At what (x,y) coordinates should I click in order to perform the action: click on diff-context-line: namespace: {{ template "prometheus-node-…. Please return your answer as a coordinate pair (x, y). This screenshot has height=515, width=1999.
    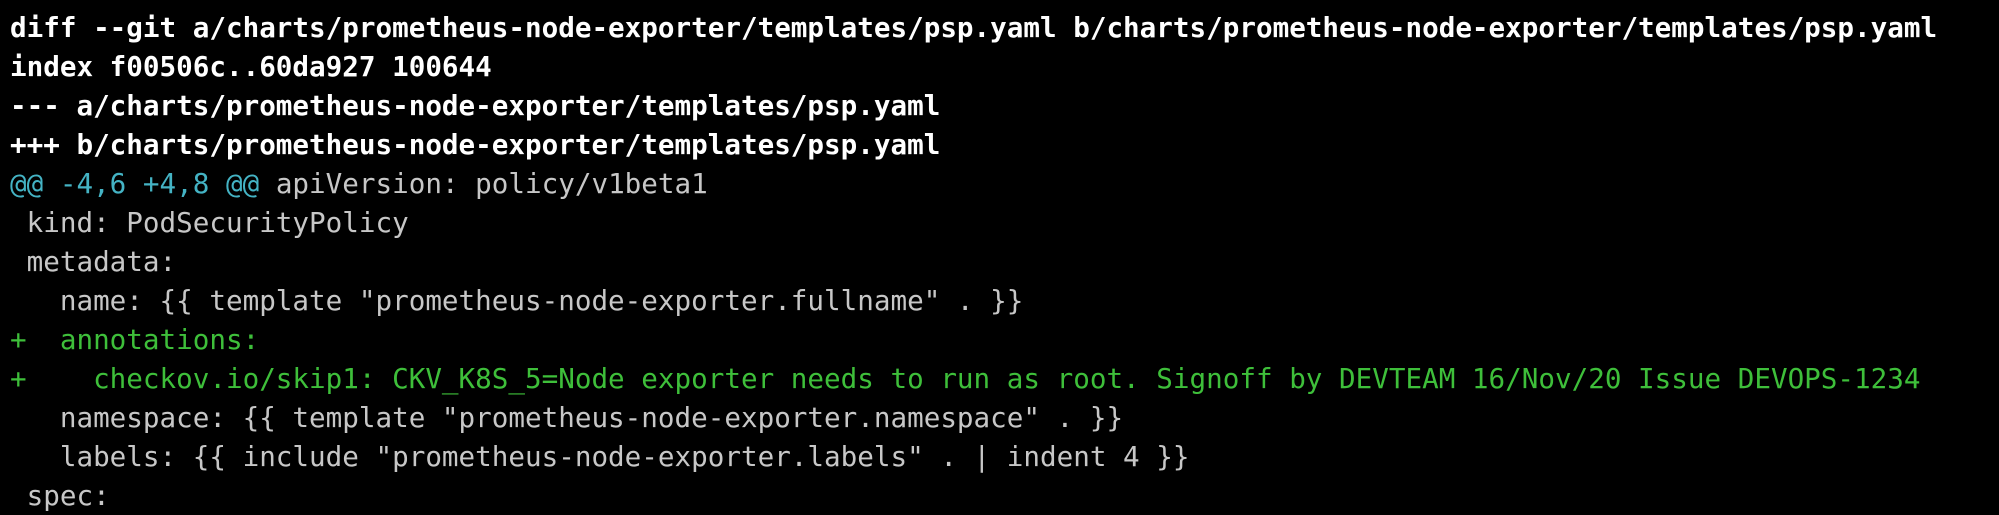
    Looking at the image, I should click on (567, 417).